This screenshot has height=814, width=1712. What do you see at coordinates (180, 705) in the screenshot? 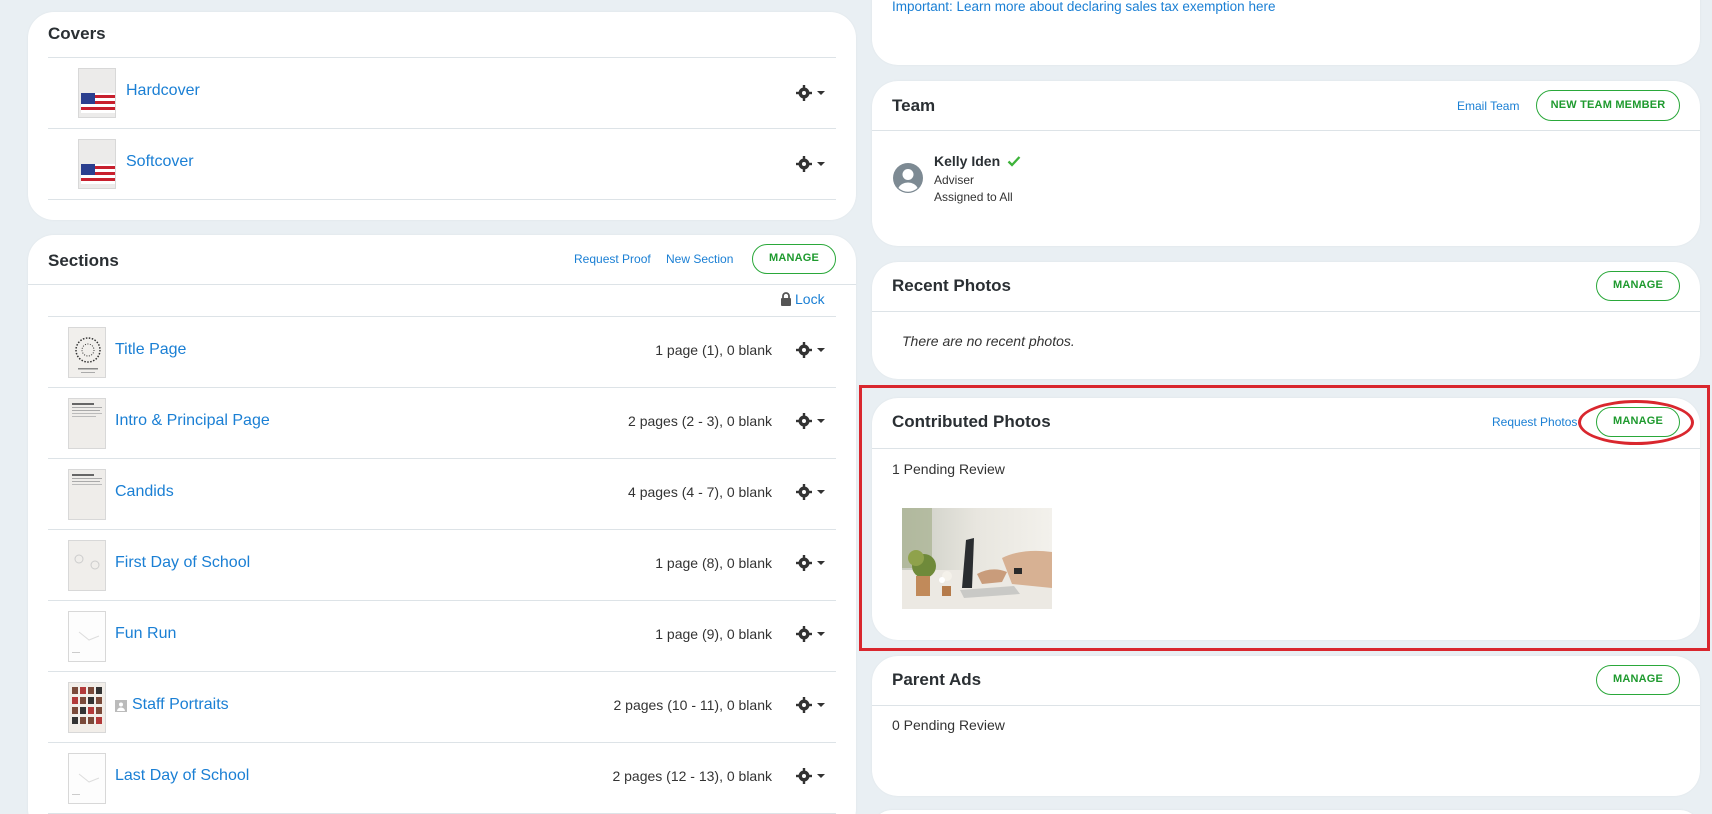
I see `section-label: Staff Portraits` at bounding box center [180, 705].